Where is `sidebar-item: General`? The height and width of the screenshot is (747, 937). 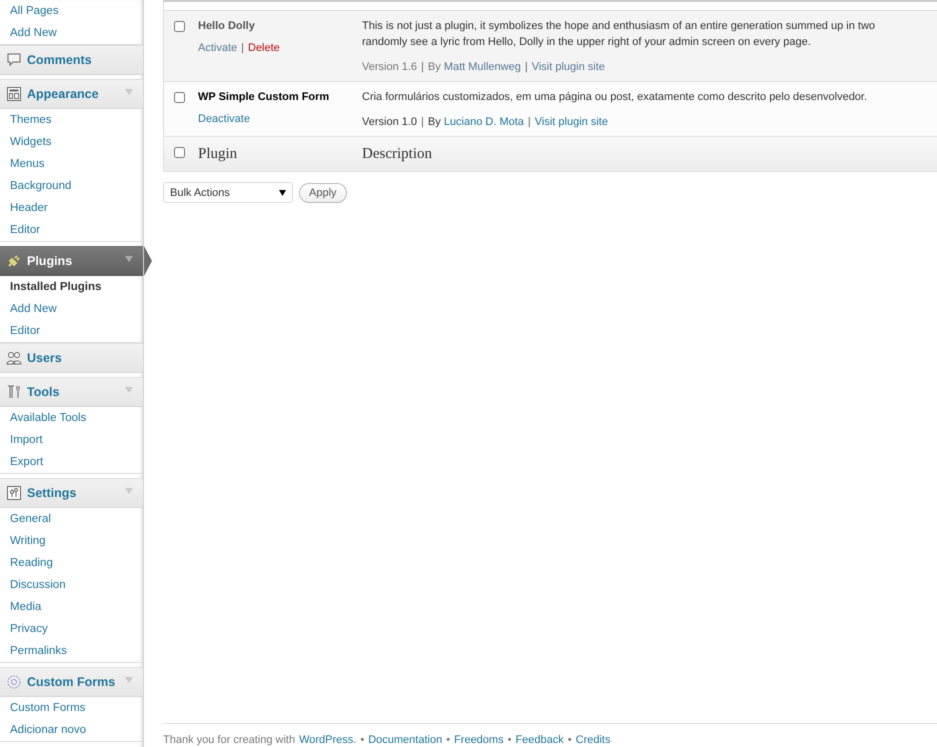 sidebar-item: General is located at coordinates (71, 519).